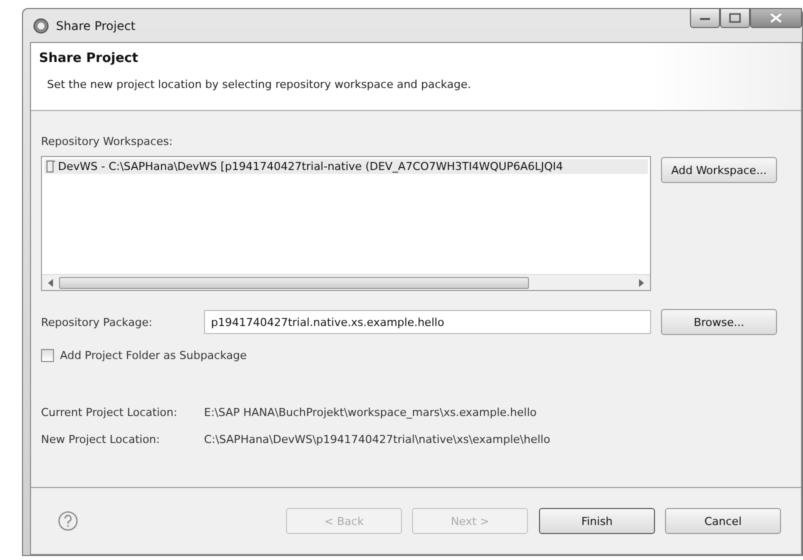 This screenshot has height=560, width=803. What do you see at coordinates (107, 141) in the screenshot?
I see `workspaces-label: Repository Workspaces:` at bounding box center [107, 141].